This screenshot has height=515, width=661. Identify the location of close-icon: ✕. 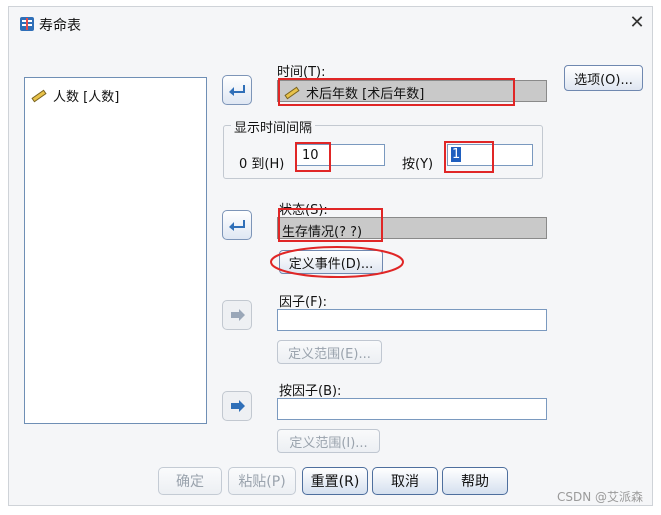
(637, 23).